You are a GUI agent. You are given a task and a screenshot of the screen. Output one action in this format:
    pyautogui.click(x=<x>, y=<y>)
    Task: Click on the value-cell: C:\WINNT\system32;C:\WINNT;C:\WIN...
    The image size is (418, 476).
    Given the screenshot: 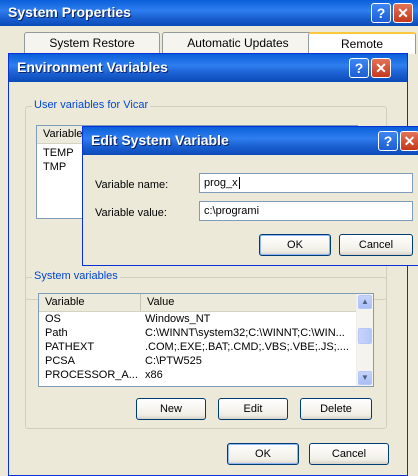 What is the action you would take?
    pyautogui.click(x=245, y=333)
    